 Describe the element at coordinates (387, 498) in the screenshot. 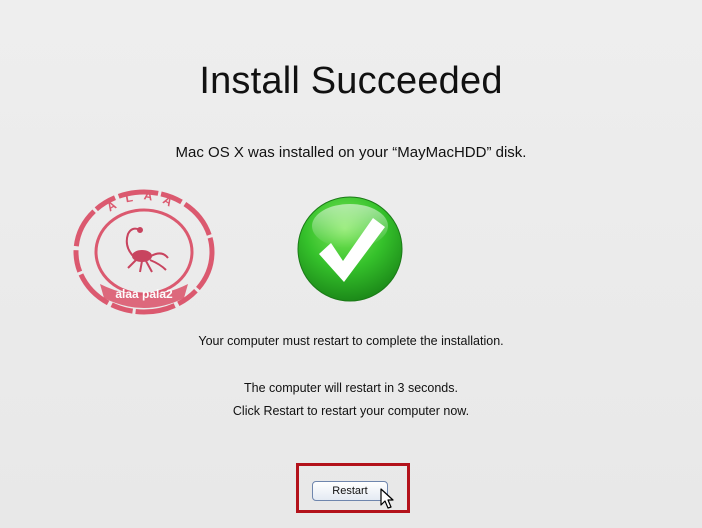

I see `mouse-pointer-icon` at that location.